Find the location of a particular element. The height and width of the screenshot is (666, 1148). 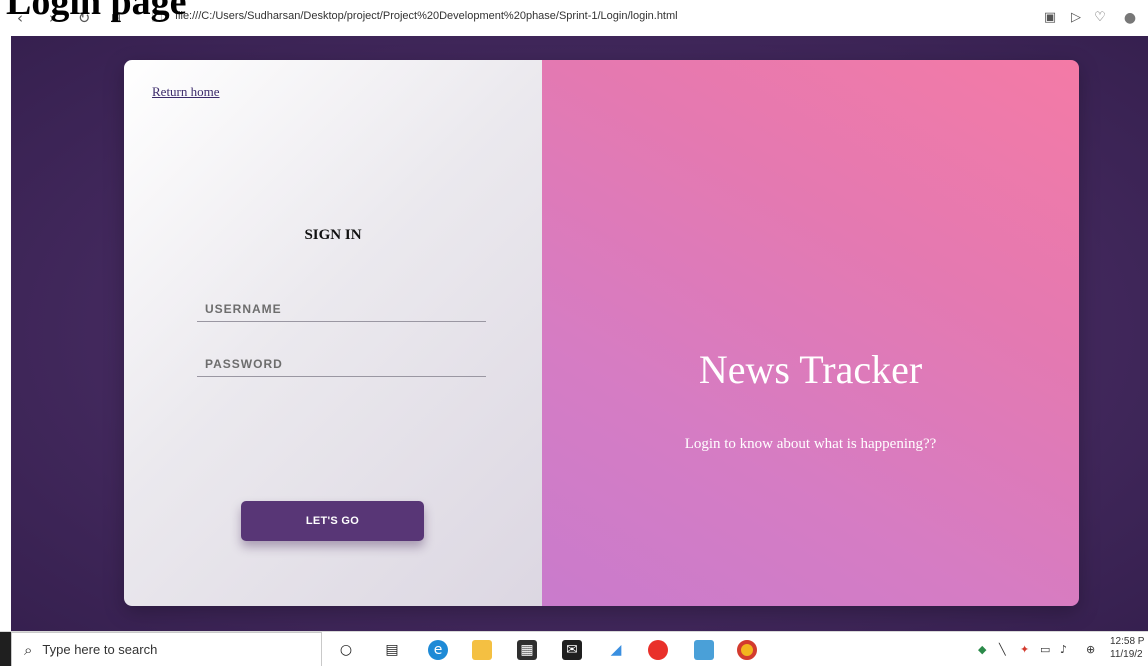

file-explorer-icon is located at coordinates (482, 650).